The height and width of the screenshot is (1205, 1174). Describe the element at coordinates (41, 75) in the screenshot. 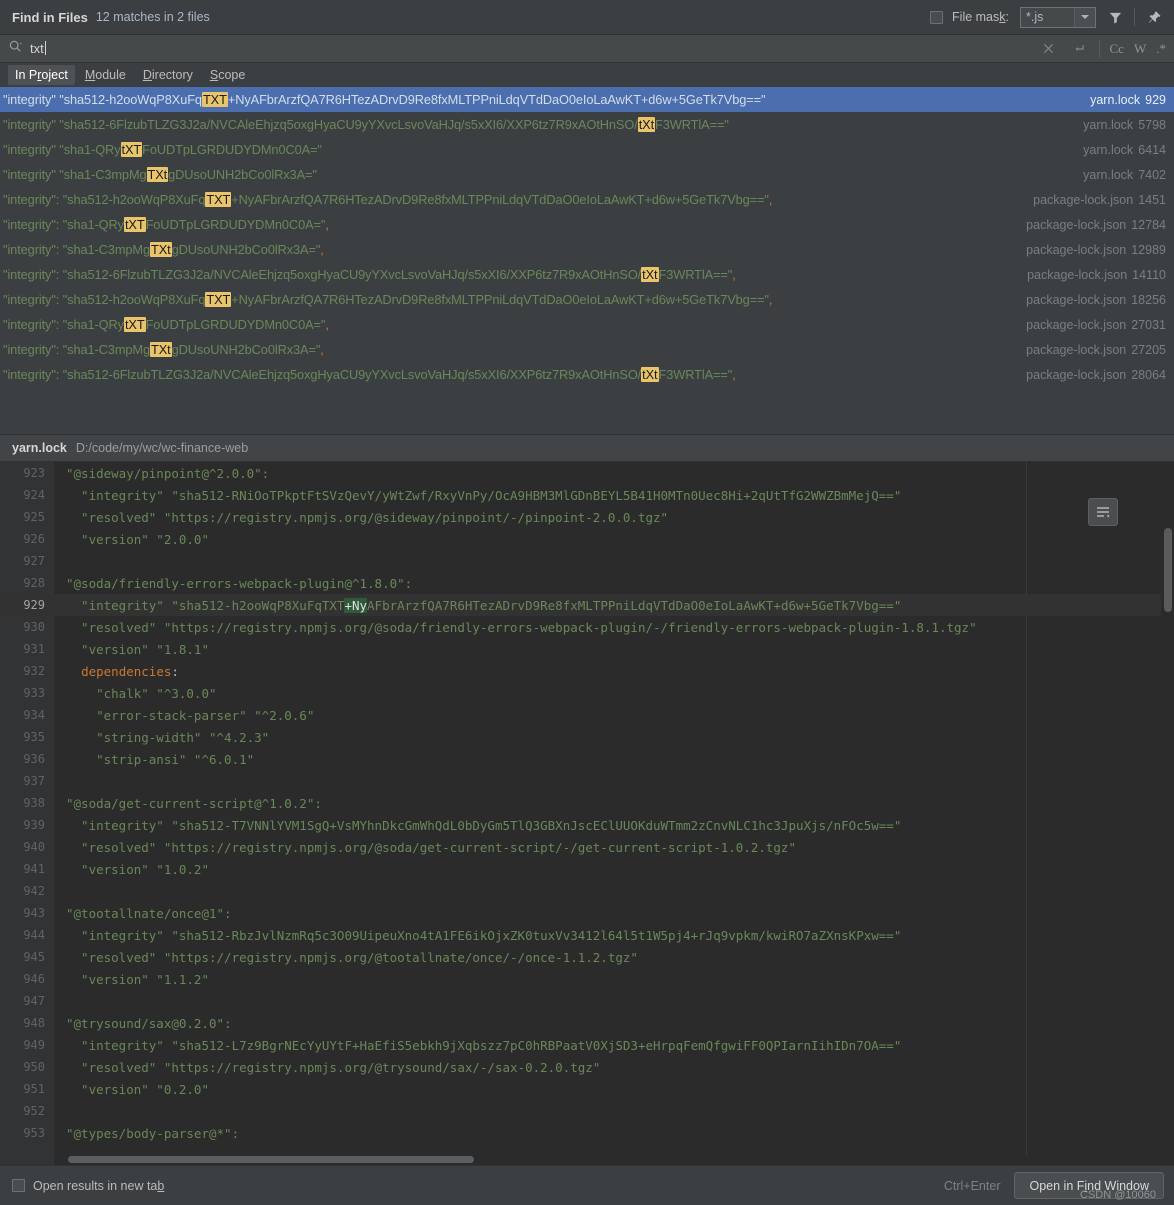

I see `scope-tab-in-project: In Project` at that location.